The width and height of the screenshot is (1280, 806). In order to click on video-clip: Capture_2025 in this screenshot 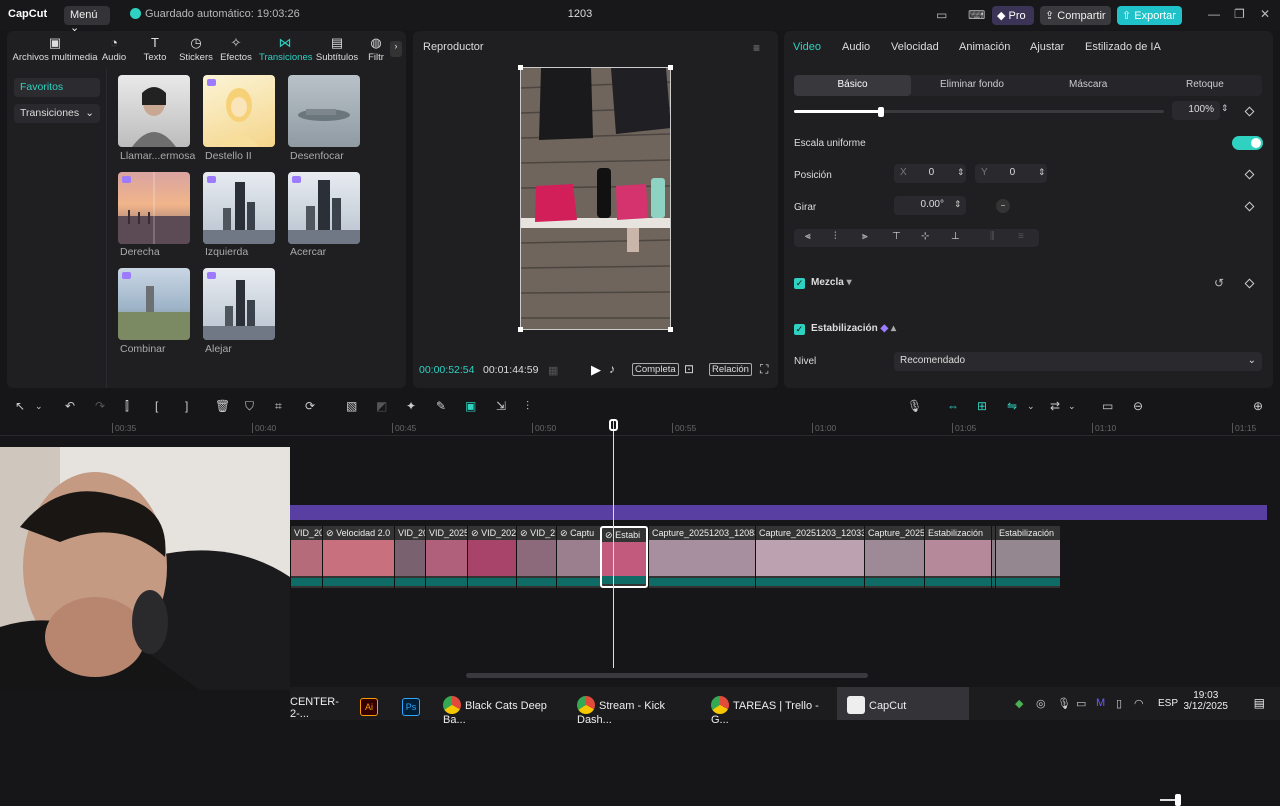, I will do `click(894, 557)`.